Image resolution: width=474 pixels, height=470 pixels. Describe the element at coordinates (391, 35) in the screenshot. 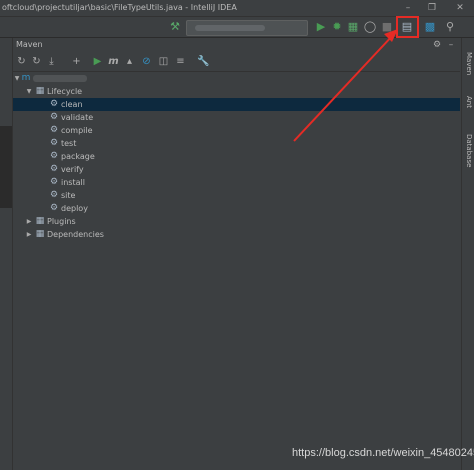

I see `annotation-arrow-head` at that location.